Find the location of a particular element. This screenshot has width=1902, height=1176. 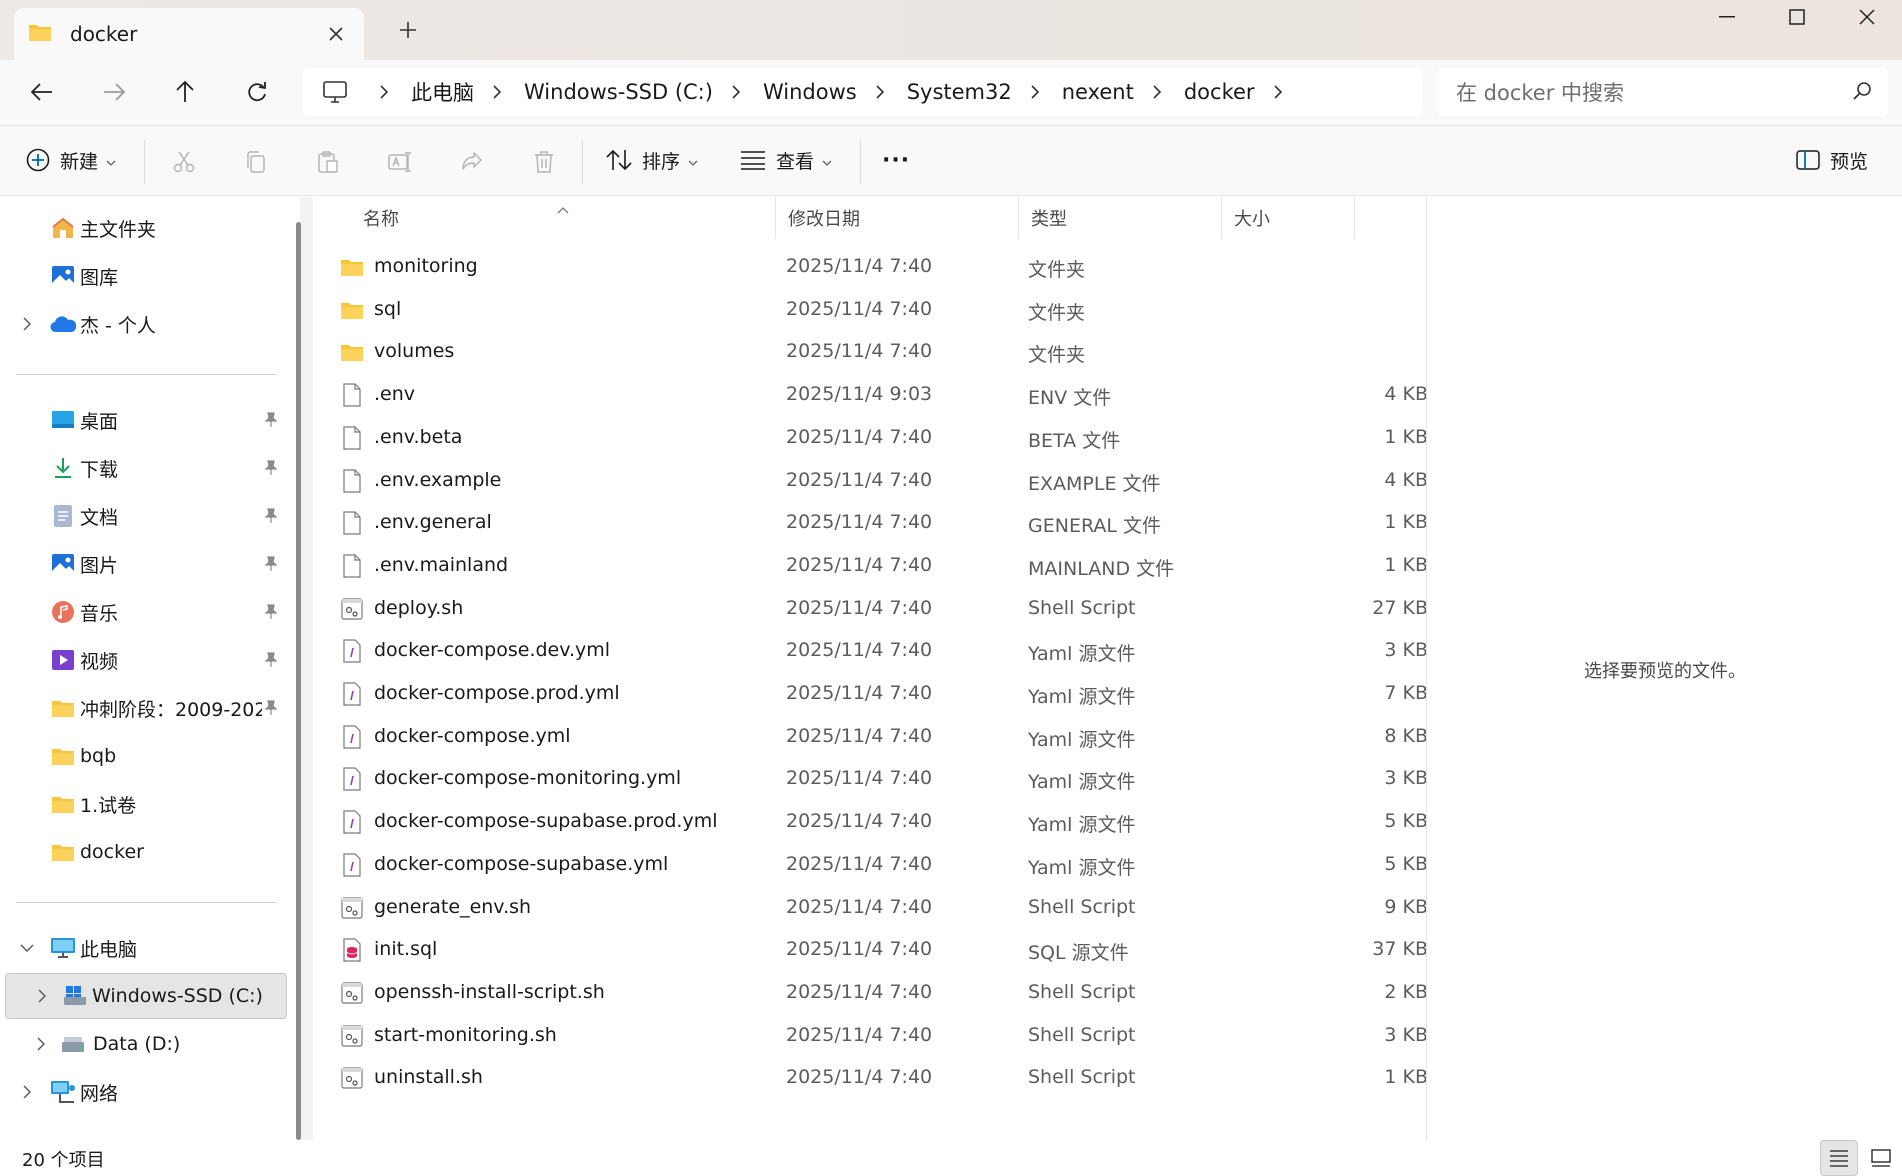

sidebar-item-pictures: 图片 is located at coordinates (145, 564).